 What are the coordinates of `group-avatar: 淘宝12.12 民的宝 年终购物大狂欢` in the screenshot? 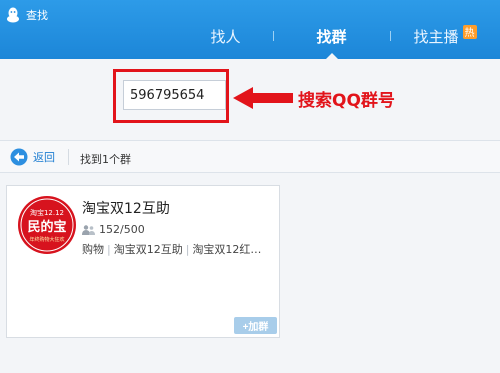 It's located at (47, 225).